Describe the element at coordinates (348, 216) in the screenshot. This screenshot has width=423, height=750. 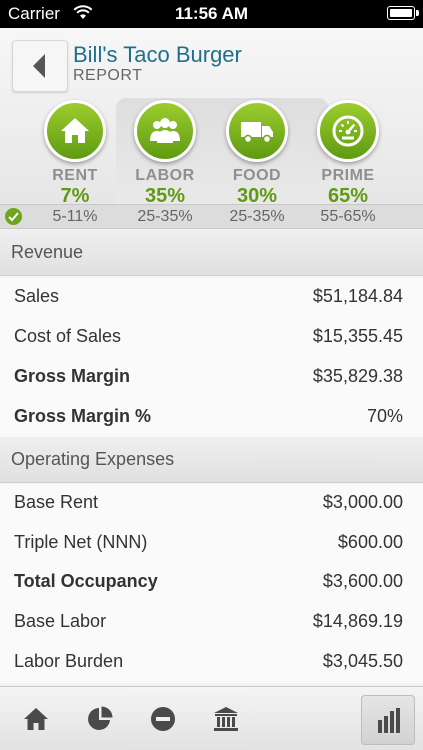
I see `range-prime: 55-65%` at that location.